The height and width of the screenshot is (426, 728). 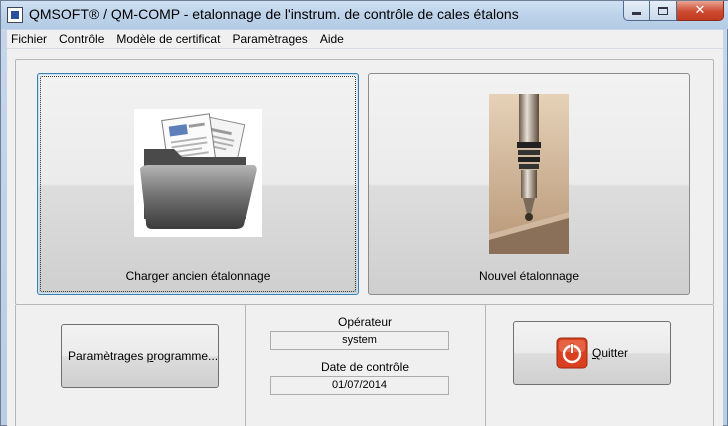 I want to click on power-icon, so click(x=572, y=353).